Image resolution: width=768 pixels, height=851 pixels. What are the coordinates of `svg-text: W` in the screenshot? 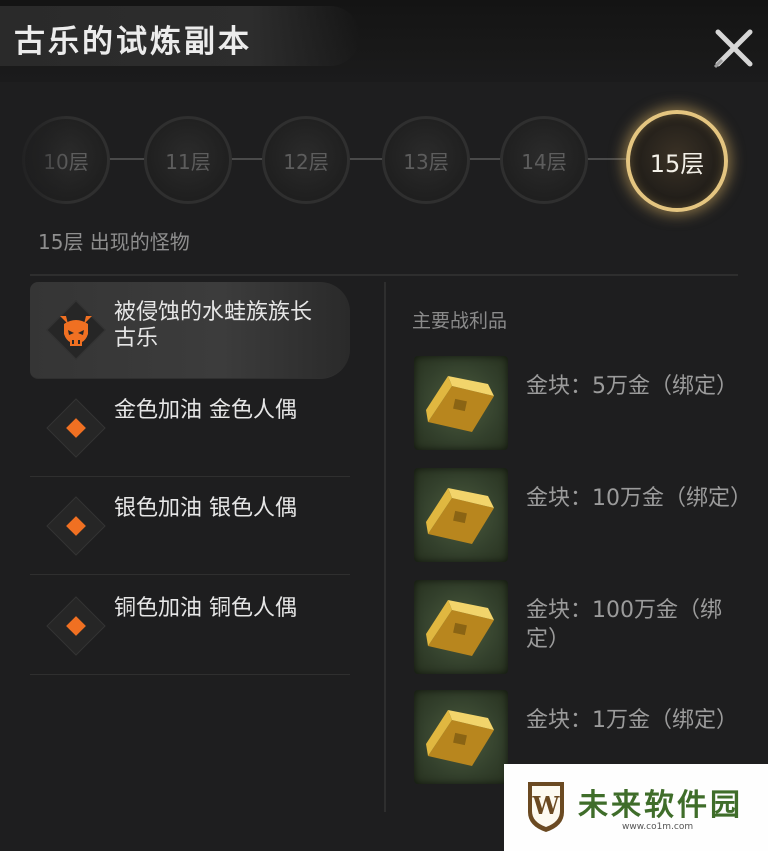 It's located at (546, 805).